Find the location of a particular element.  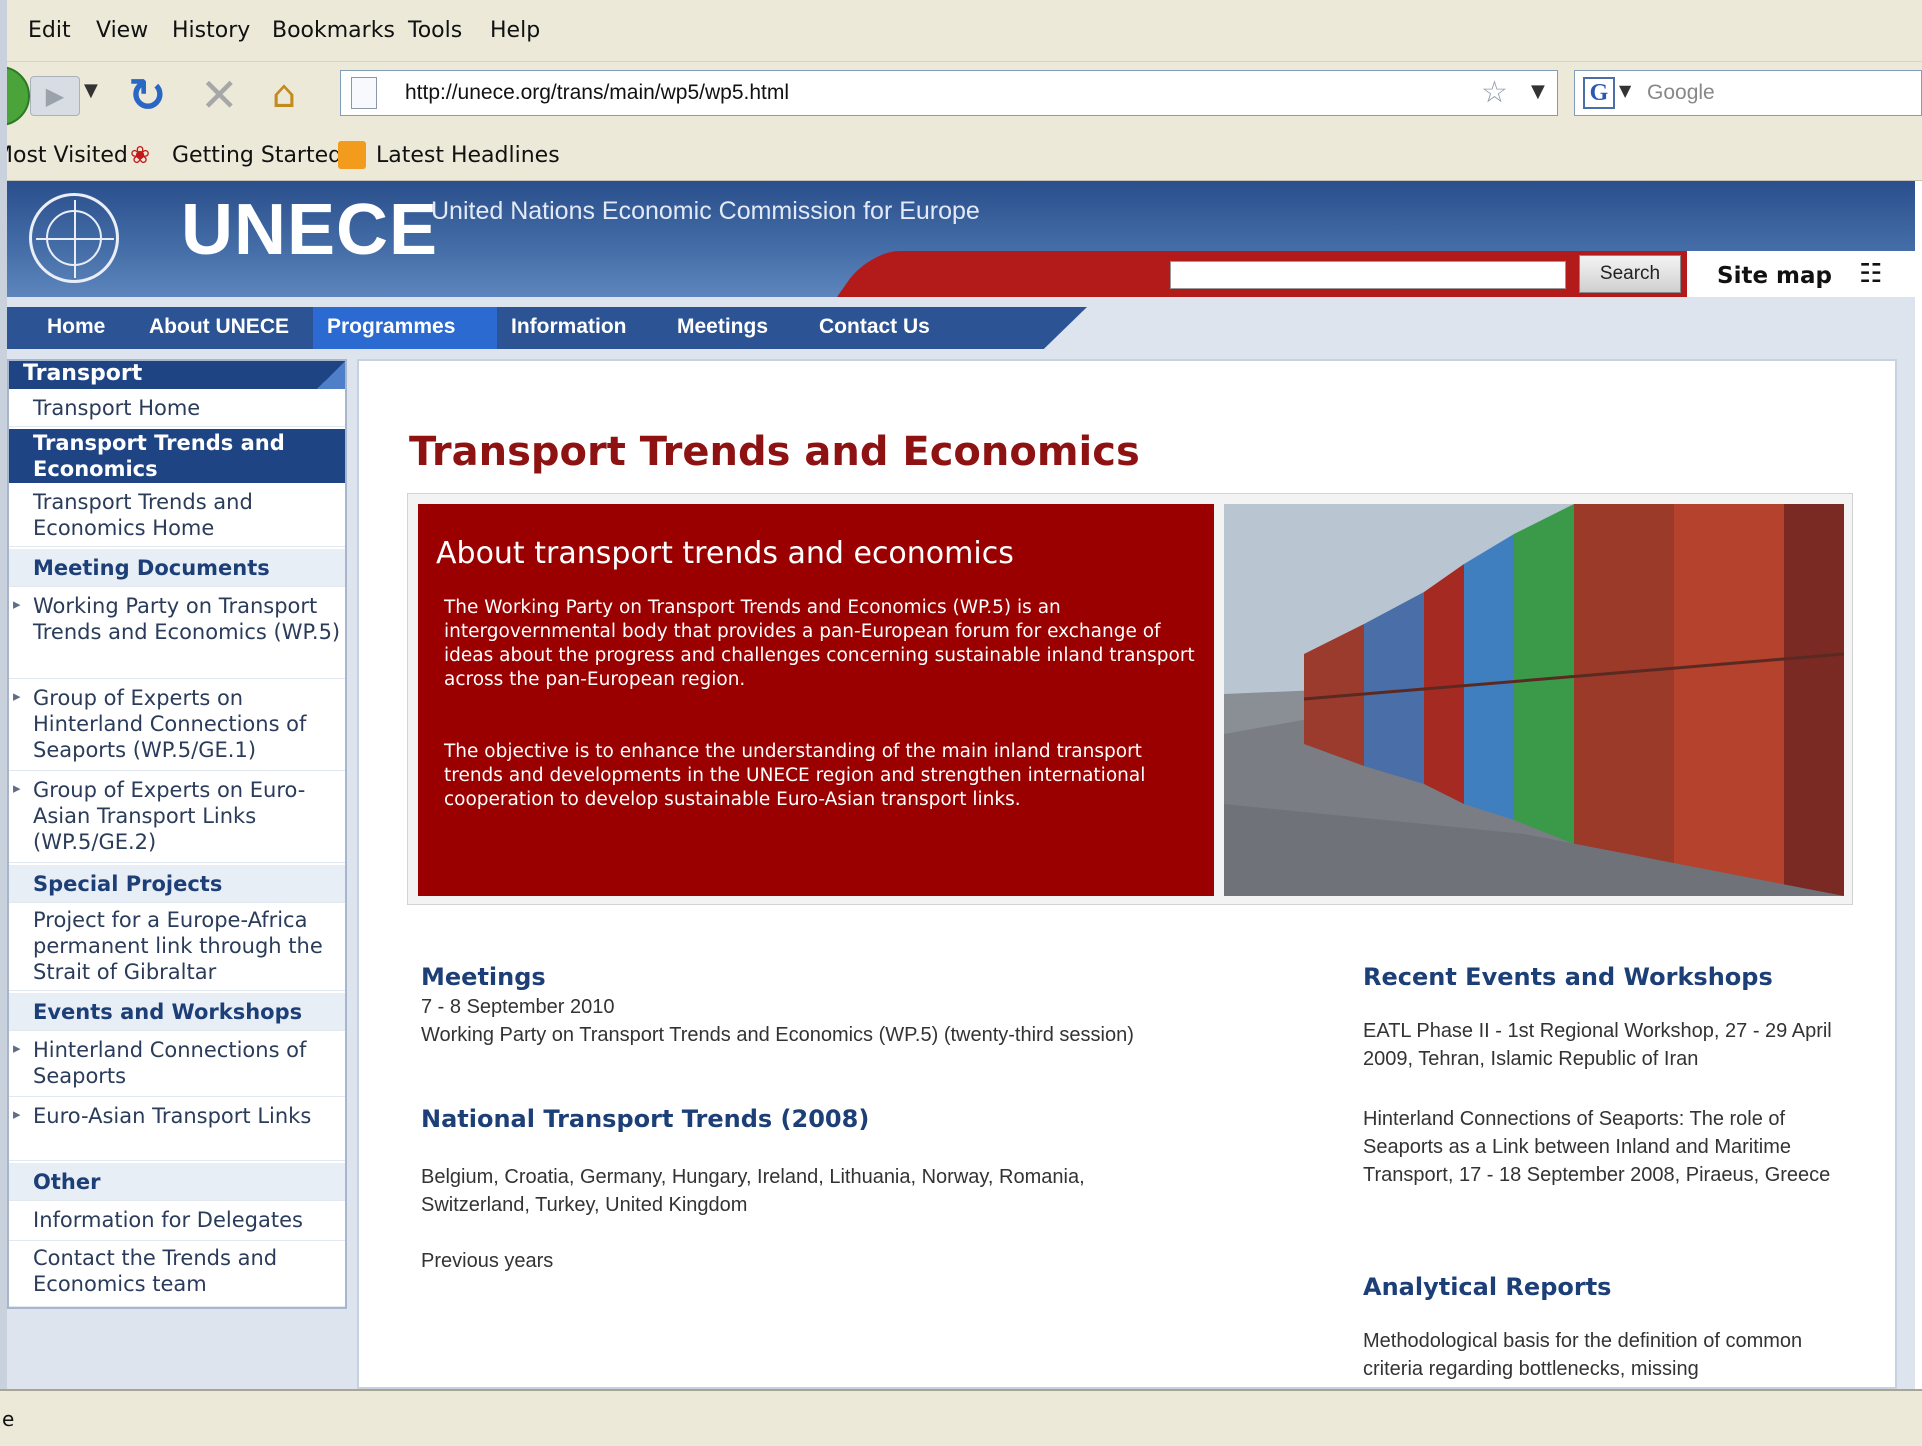

sidebar-corner is located at coordinates (331, 375).